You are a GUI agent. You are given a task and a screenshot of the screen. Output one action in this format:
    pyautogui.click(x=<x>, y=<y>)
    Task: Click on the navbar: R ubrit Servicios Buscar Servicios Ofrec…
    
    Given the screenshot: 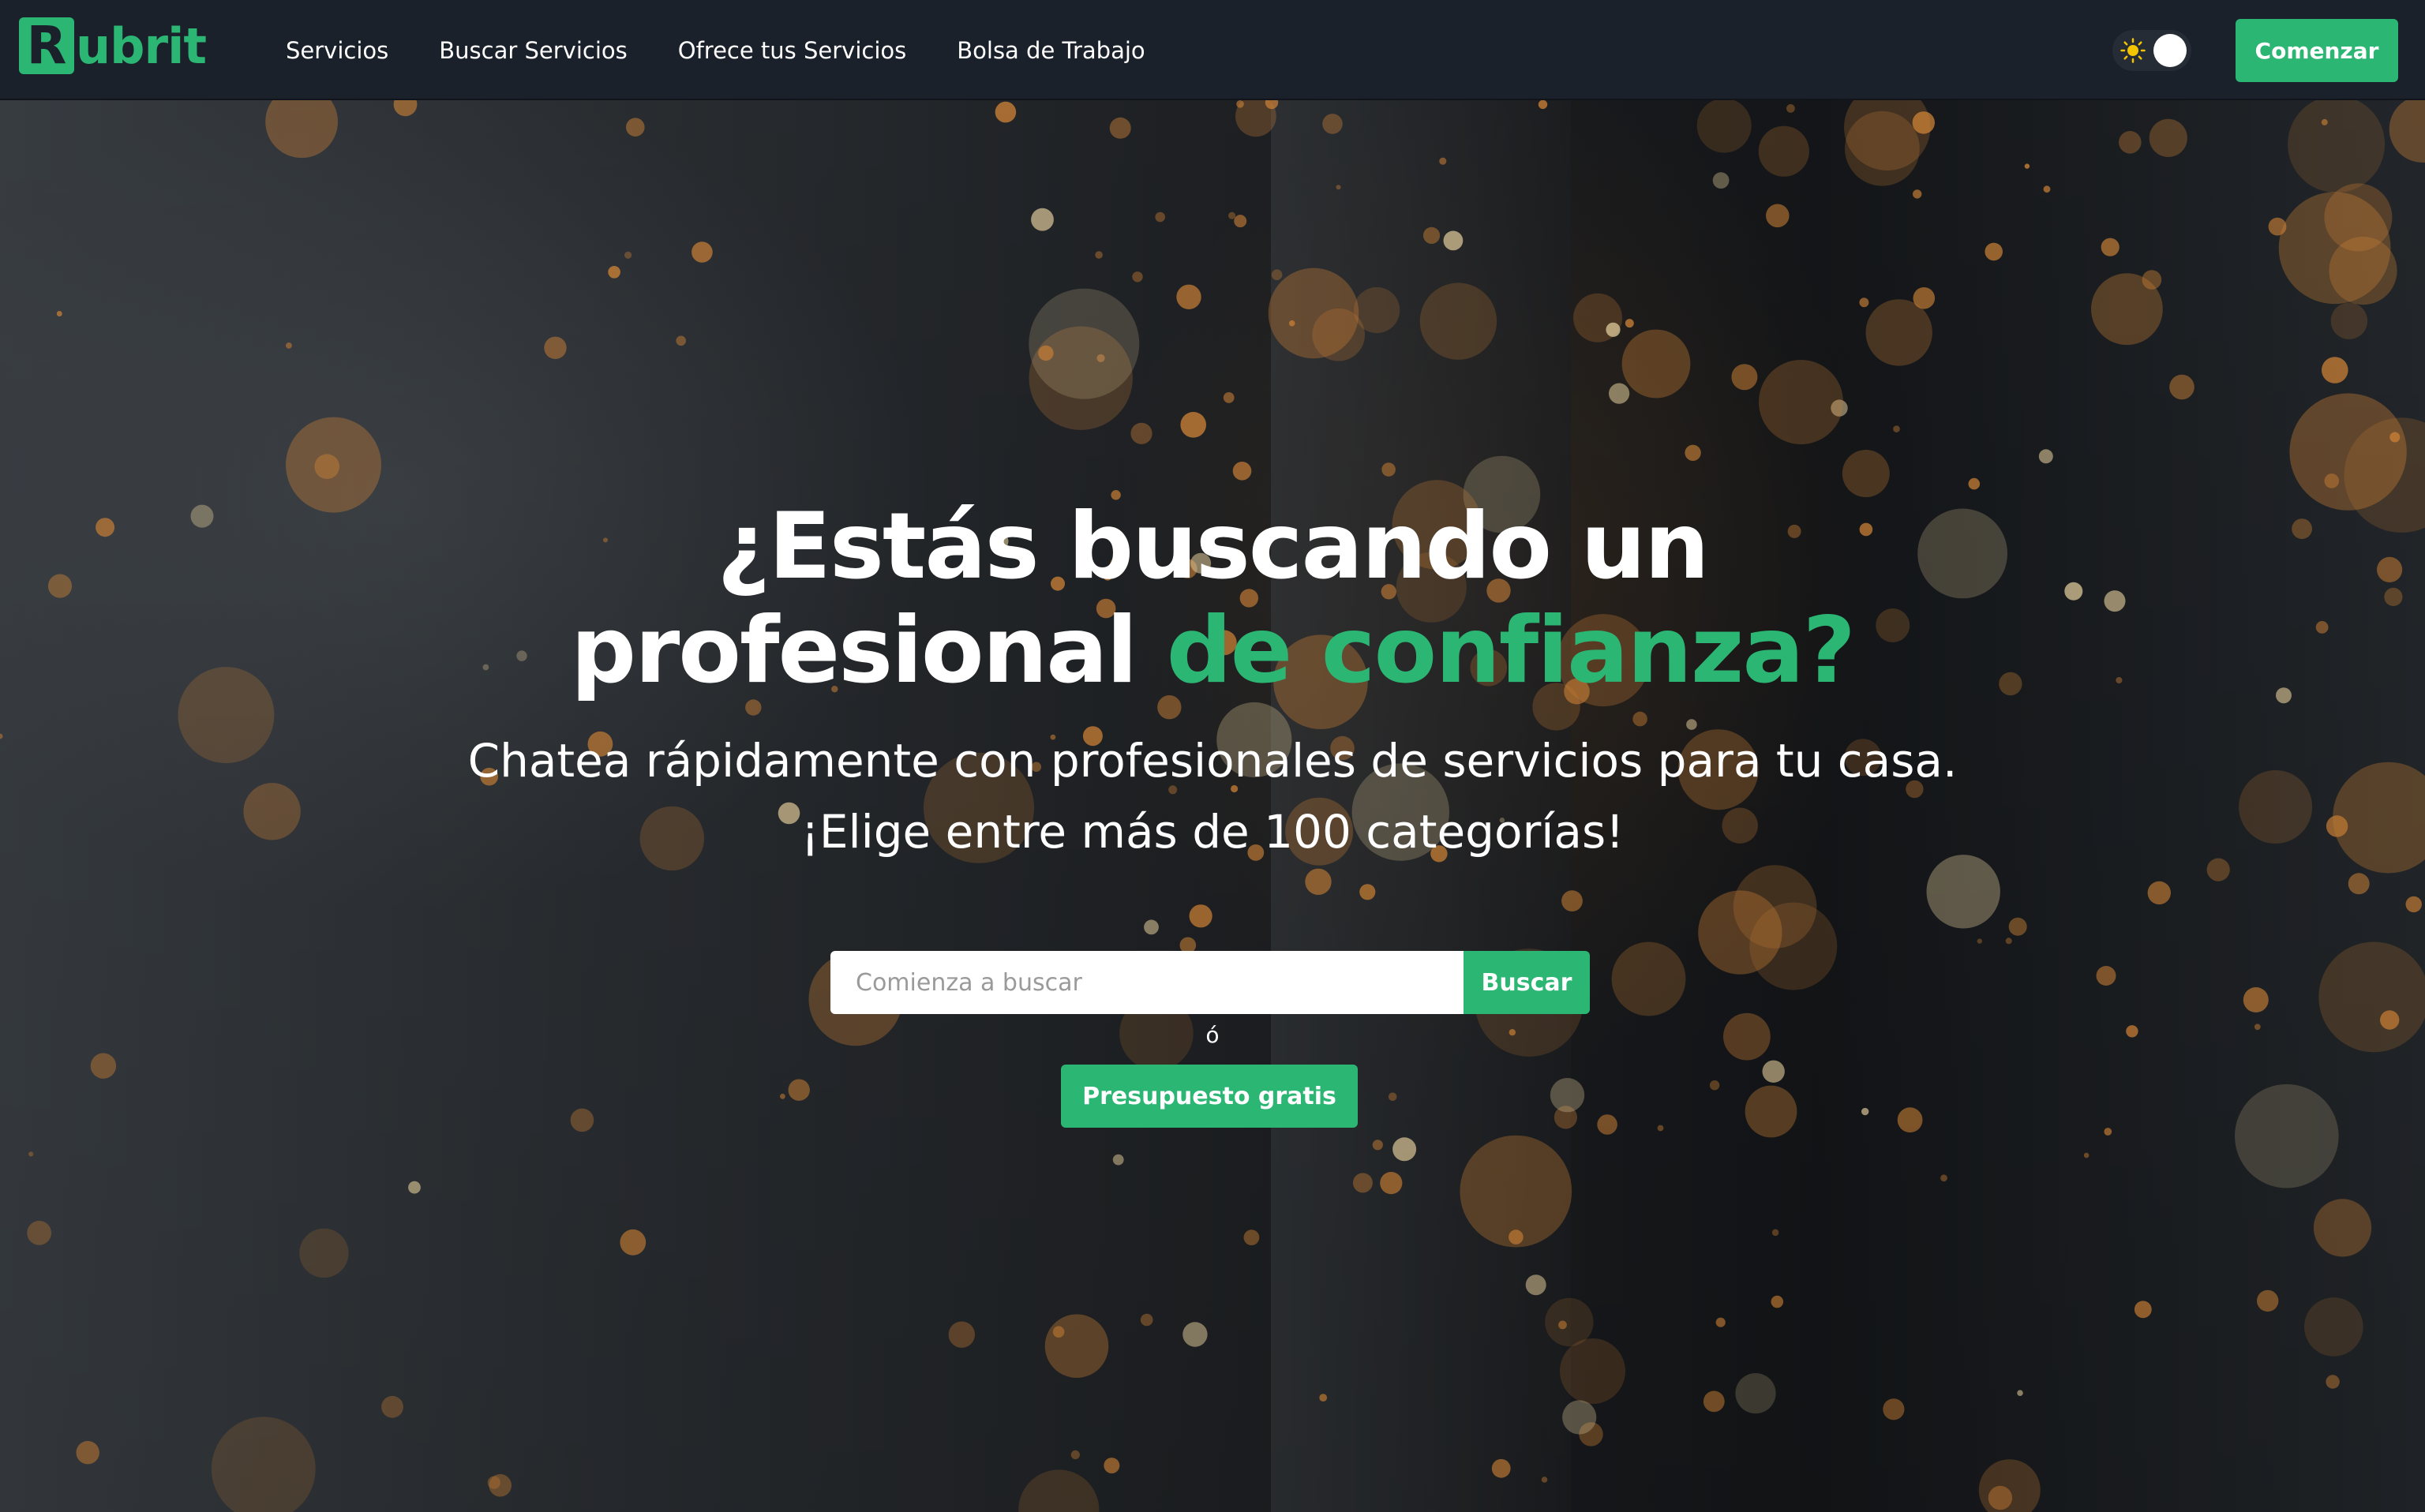 What is the action you would take?
    pyautogui.click(x=1212, y=50)
    